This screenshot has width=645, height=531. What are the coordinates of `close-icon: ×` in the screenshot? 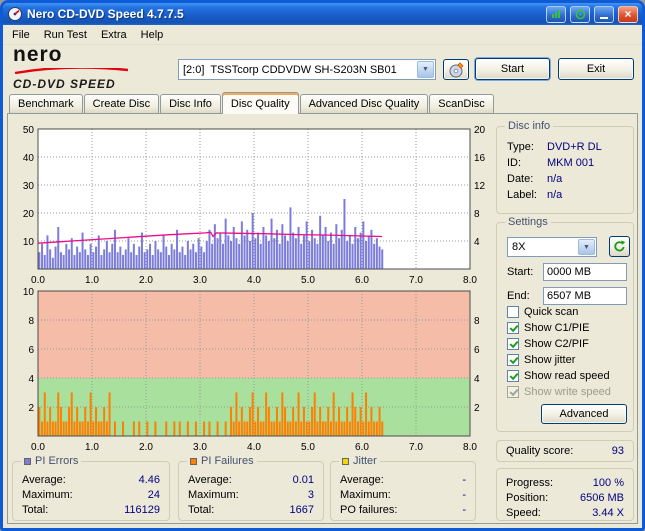 It's located at (628, 14).